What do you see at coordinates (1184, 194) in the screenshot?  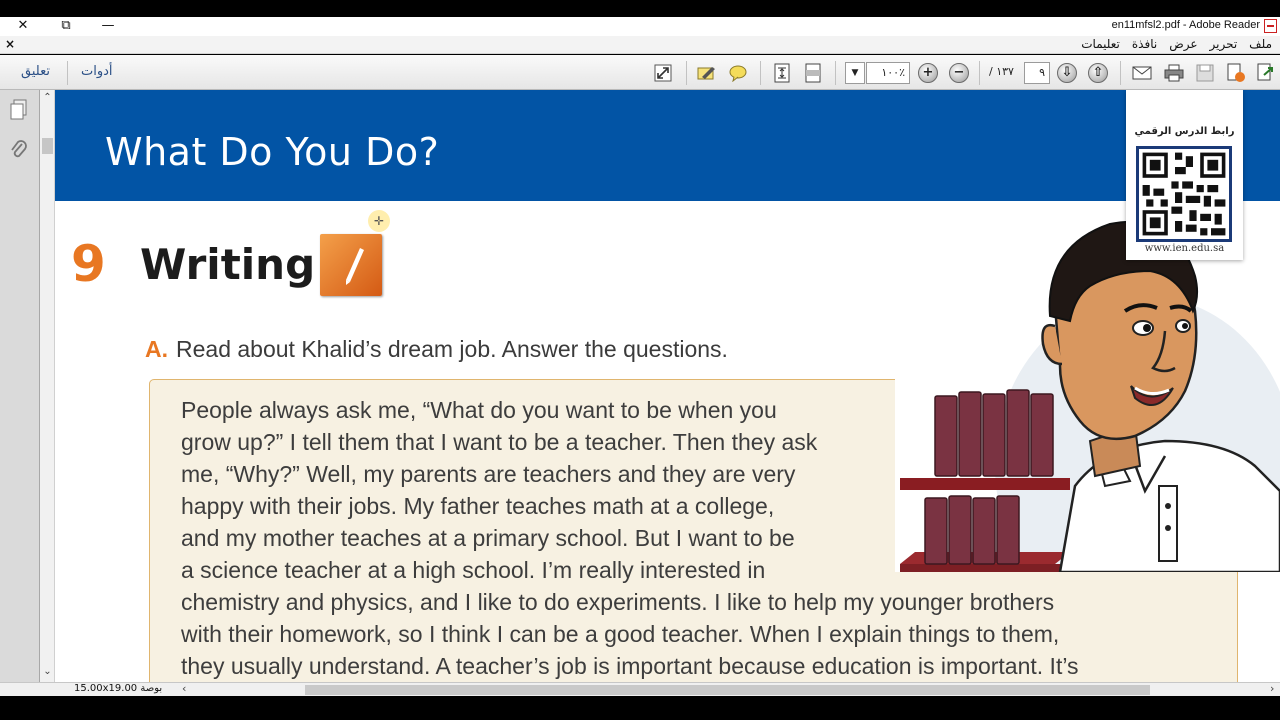 I see `qr-code-icon` at bounding box center [1184, 194].